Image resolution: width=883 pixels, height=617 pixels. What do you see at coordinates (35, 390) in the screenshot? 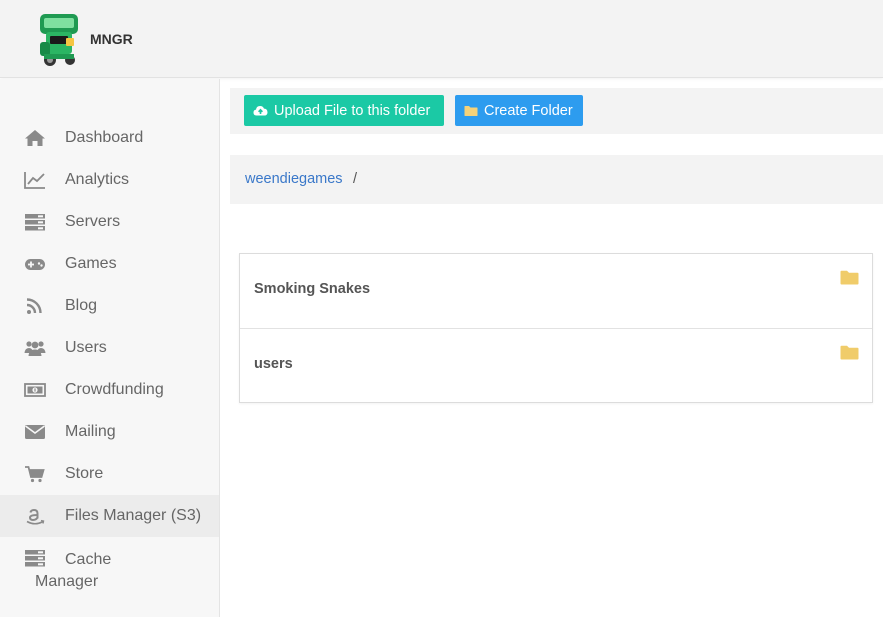
I see `money-icon` at bounding box center [35, 390].